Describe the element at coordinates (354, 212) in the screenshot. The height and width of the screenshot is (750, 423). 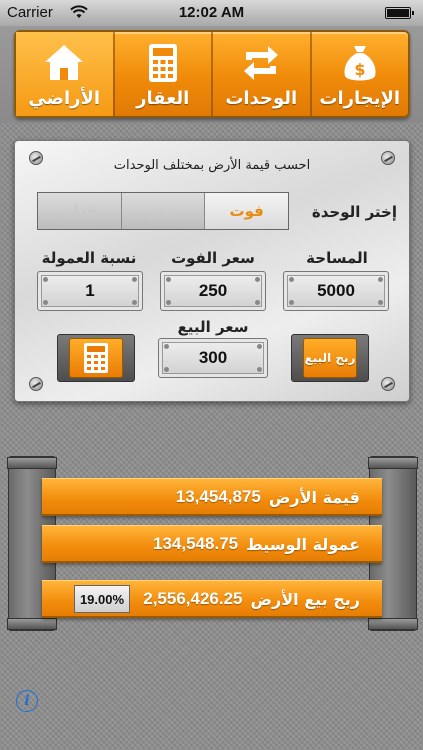
I see `unit-label: إختر الوحدة` at that location.